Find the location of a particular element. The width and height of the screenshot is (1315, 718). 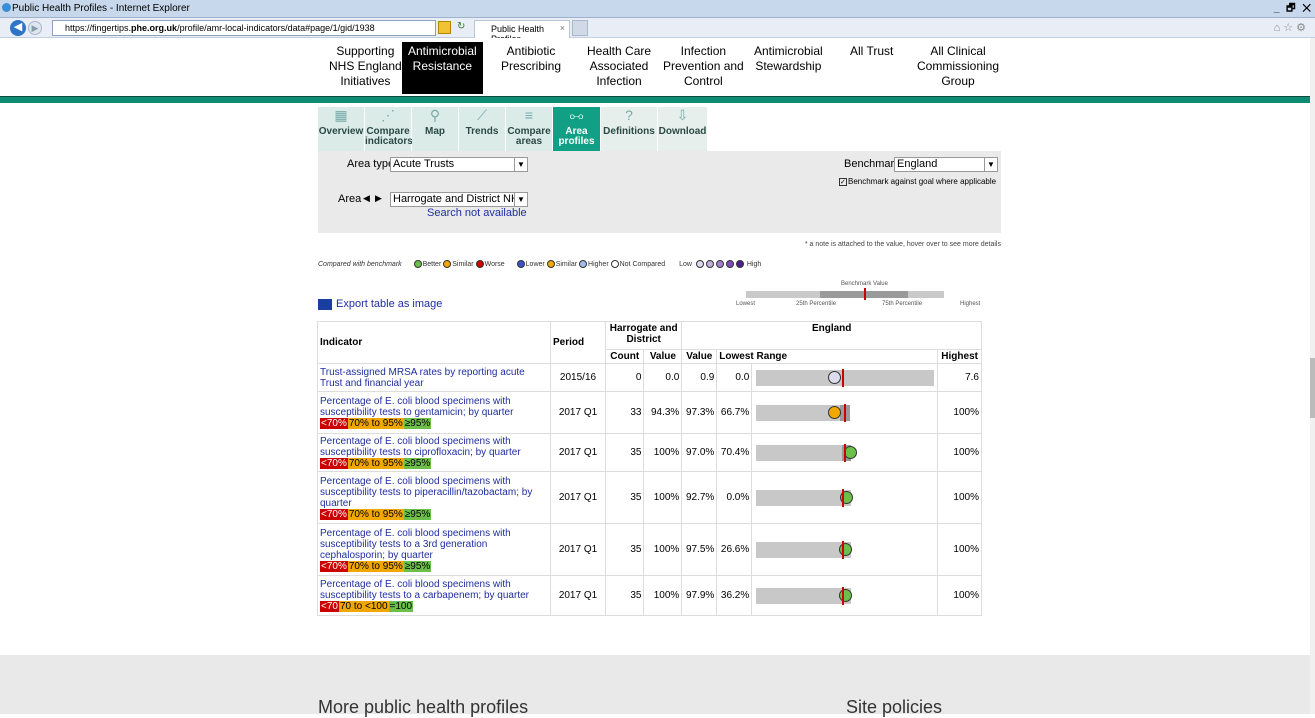

tab-area-profiles: ⧟ Area profiles is located at coordinates (576, 129).